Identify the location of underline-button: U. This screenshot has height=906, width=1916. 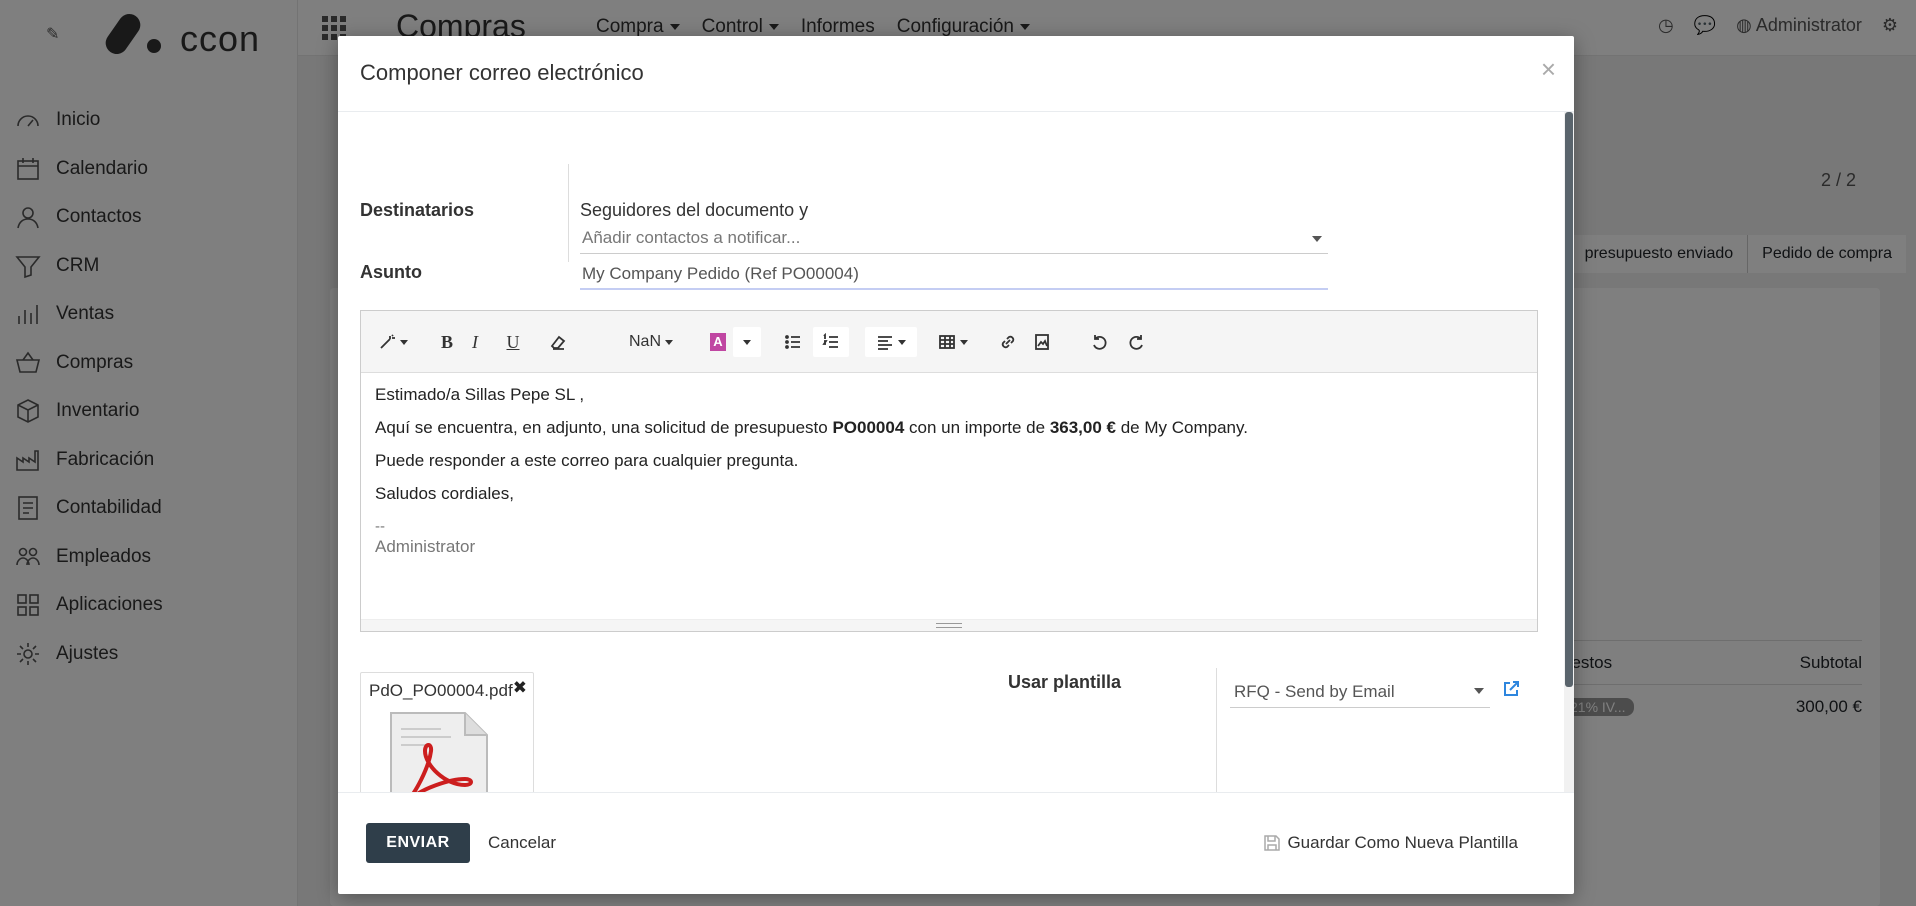
(513, 342).